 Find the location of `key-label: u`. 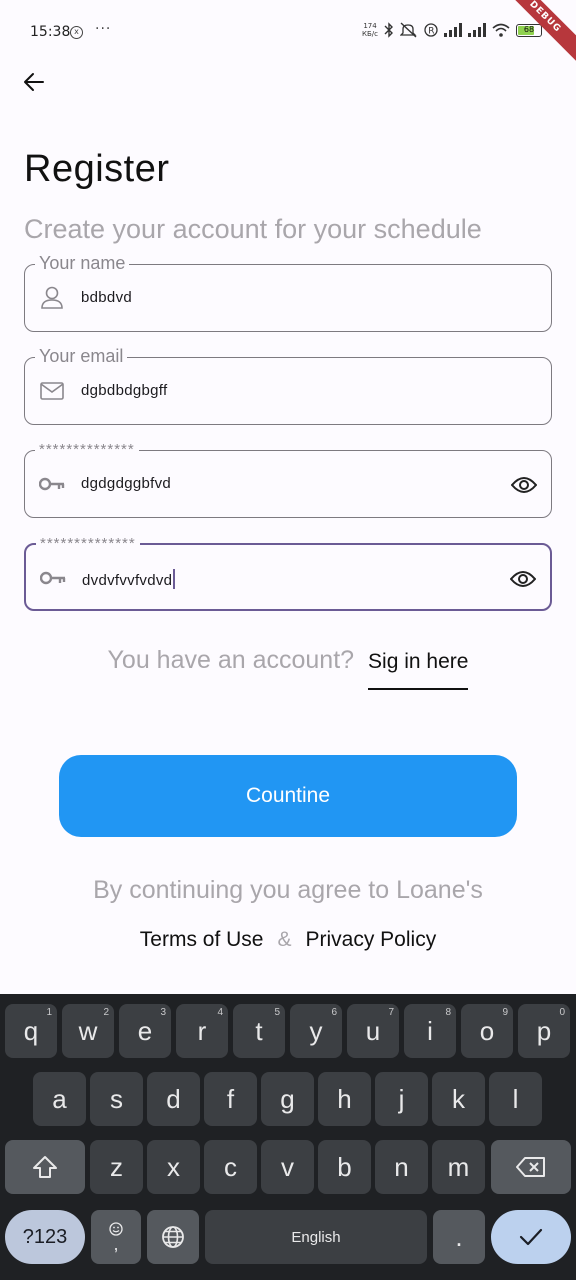

key-label: u is located at coordinates (373, 1030).